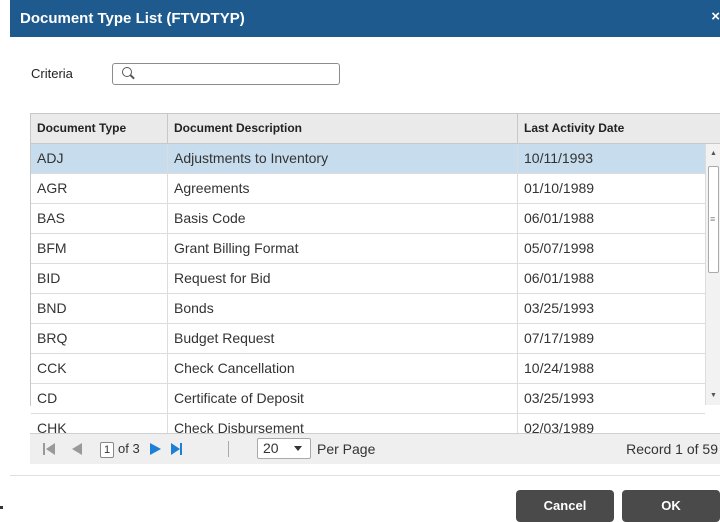  I want to click on footer-divider, so click(365, 475).